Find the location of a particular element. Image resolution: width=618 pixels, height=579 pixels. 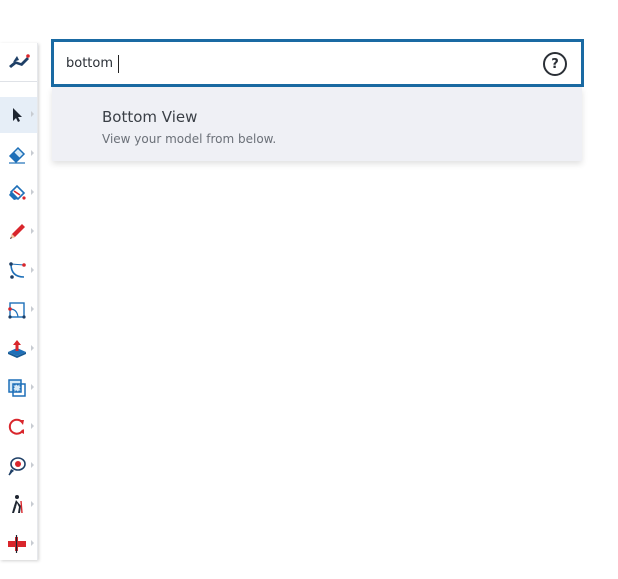

push-pull-tool is located at coordinates (18, 349).